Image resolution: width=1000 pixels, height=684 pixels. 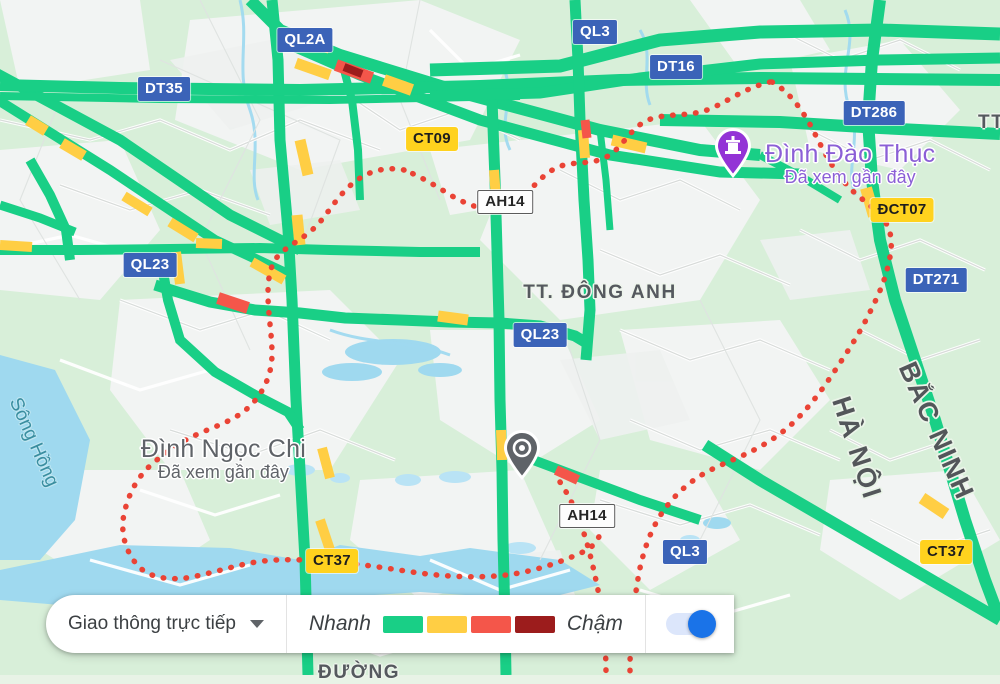 I want to click on legend-fast-label: Nhanh, so click(x=339, y=623).